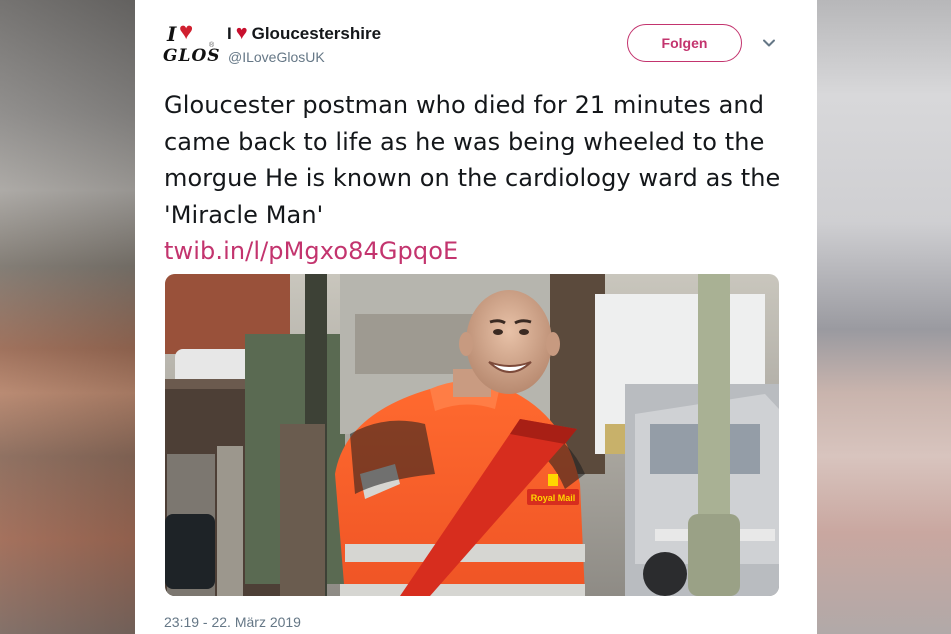  What do you see at coordinates (316, 33) in the screenshot?
I see `display-name-suffix: Gloucestershire` at bounding box center [316, 33].